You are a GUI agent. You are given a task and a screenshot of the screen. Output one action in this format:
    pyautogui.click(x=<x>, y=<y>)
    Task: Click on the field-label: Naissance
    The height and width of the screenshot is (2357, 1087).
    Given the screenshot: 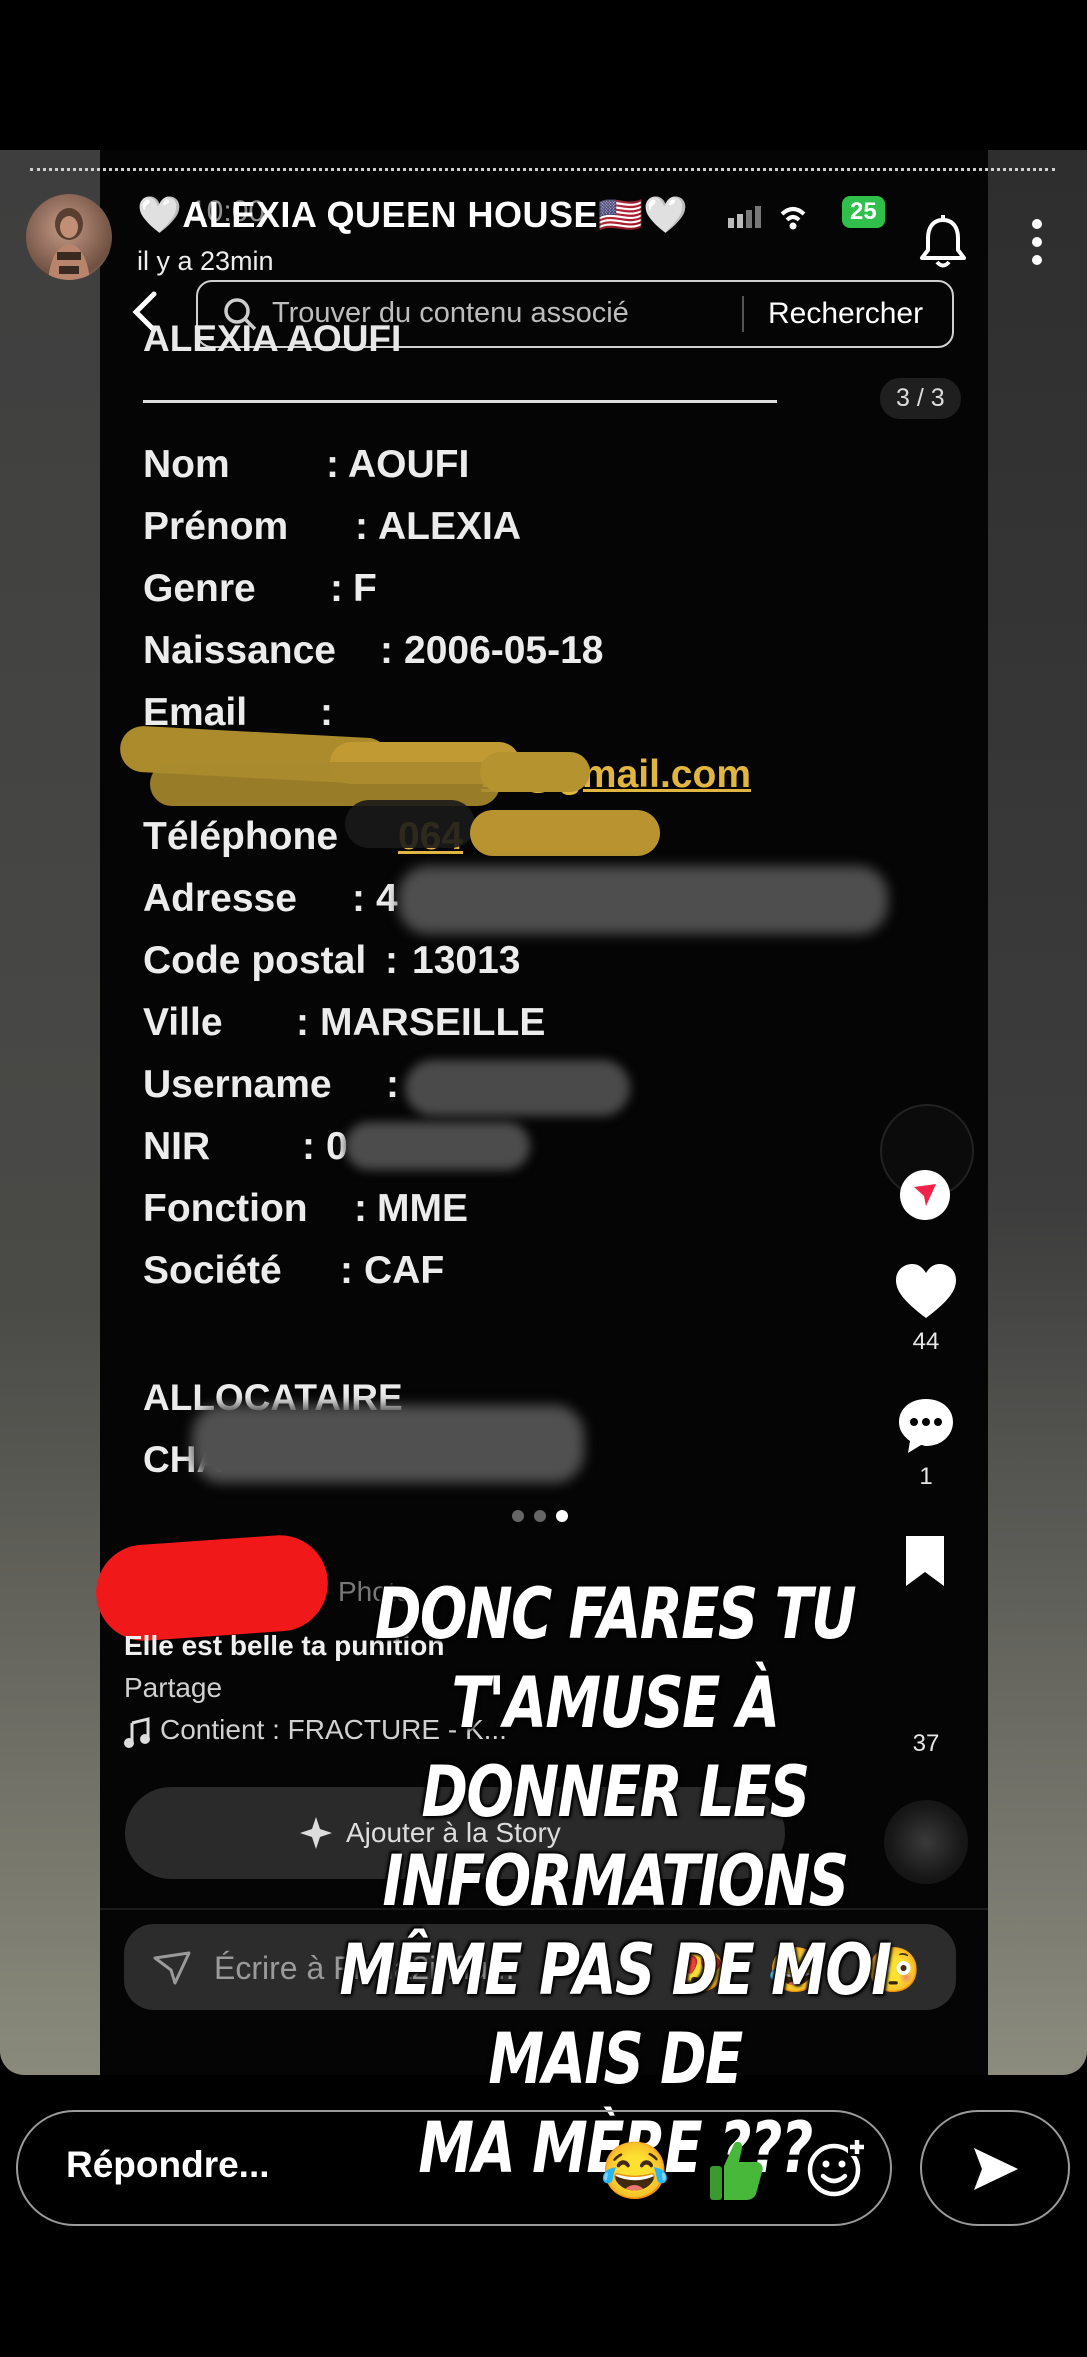 What is the action you would take?
    pyautogui.click(x=239, y=650)
    